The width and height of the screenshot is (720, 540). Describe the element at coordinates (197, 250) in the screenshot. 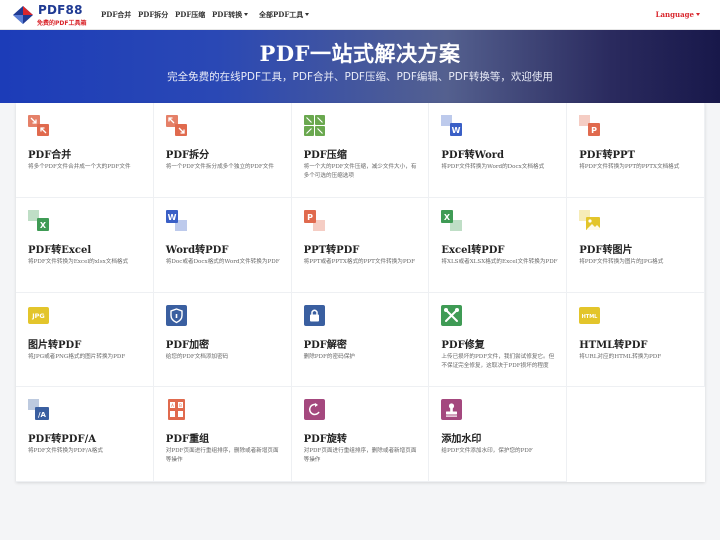

I see `tool-title: Word转PDF` at that location.